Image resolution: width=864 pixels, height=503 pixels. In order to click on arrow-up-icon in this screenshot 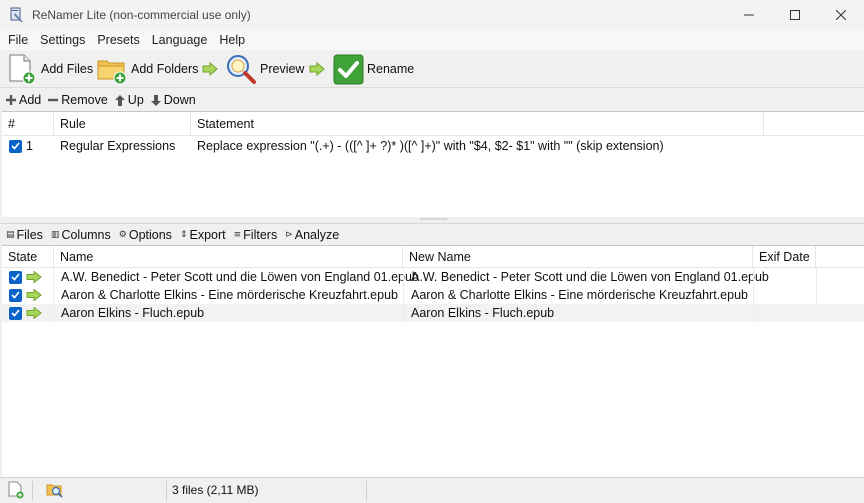, I will do `click(119, 100)`.